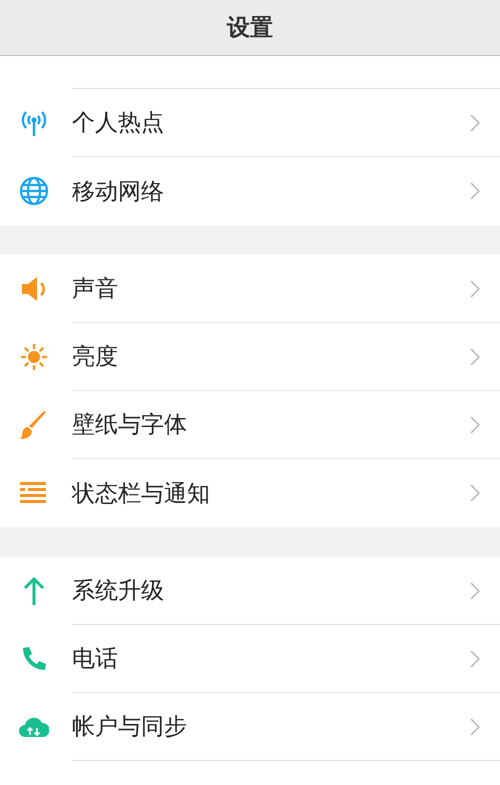 The image size is (500, 785). What do you see at coordinates (141, 494) in the screenshot?
I see `item-label: 状态栏与通知` at bounding box center [141, 494].